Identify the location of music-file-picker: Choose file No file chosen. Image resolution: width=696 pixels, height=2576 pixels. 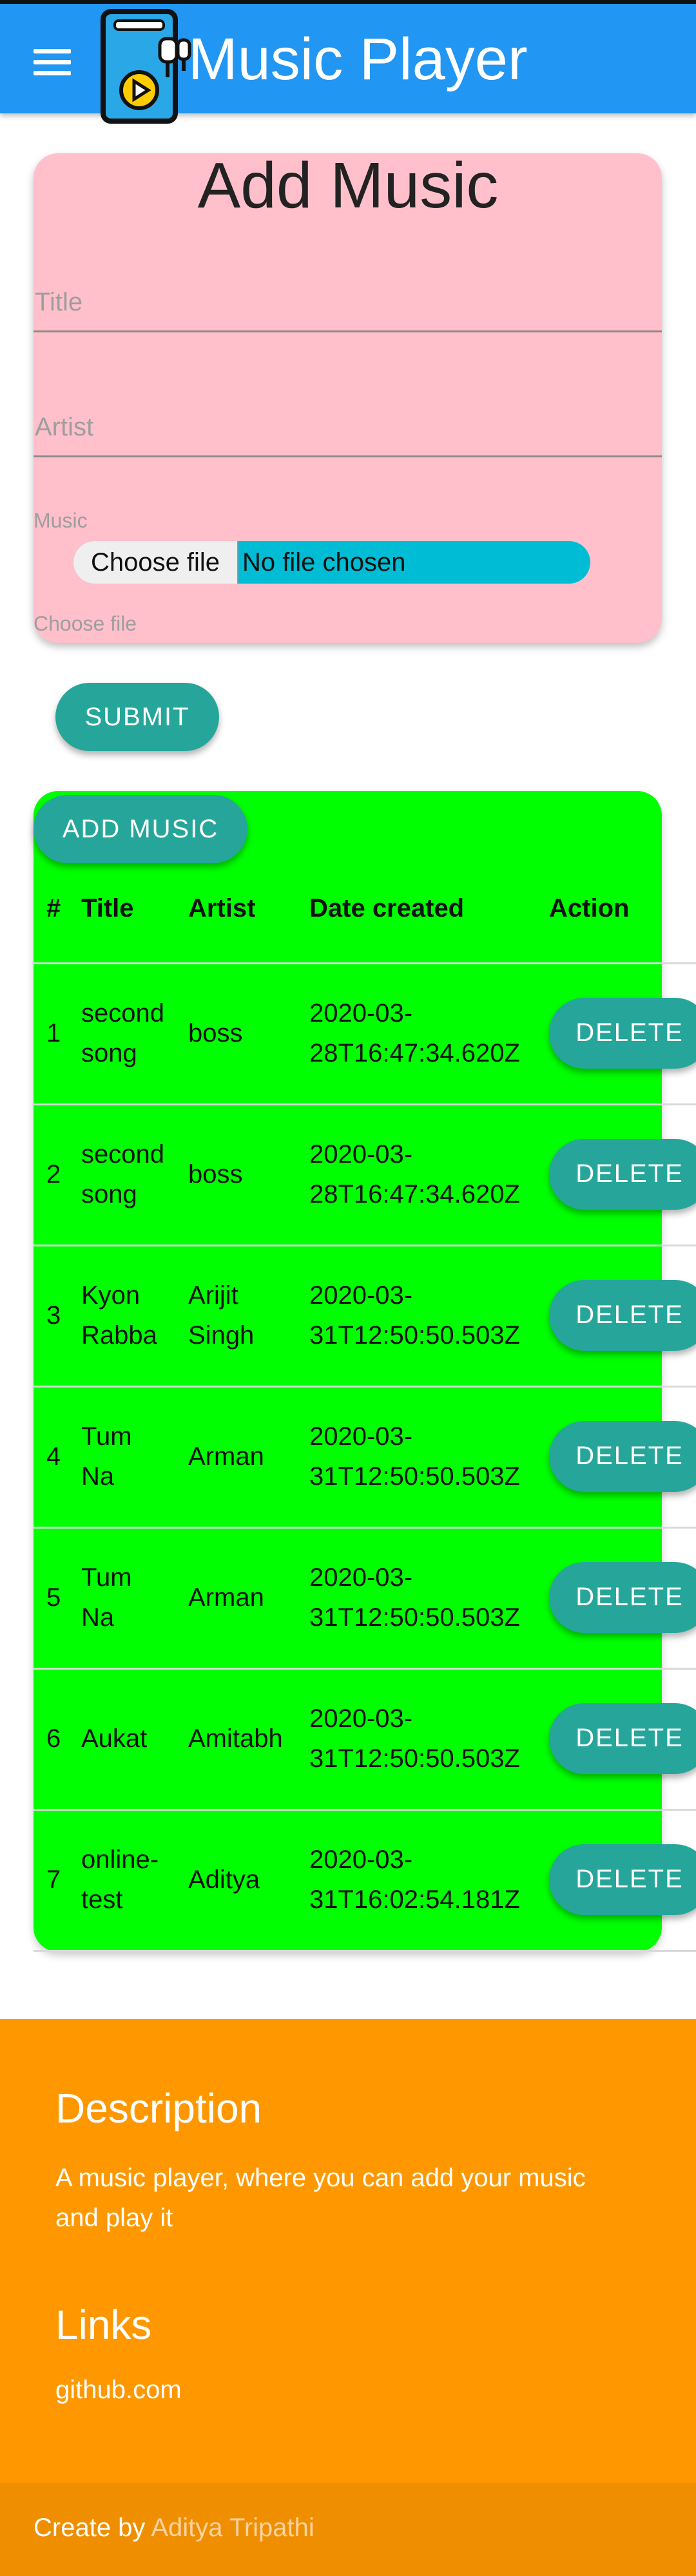
(331, 562).